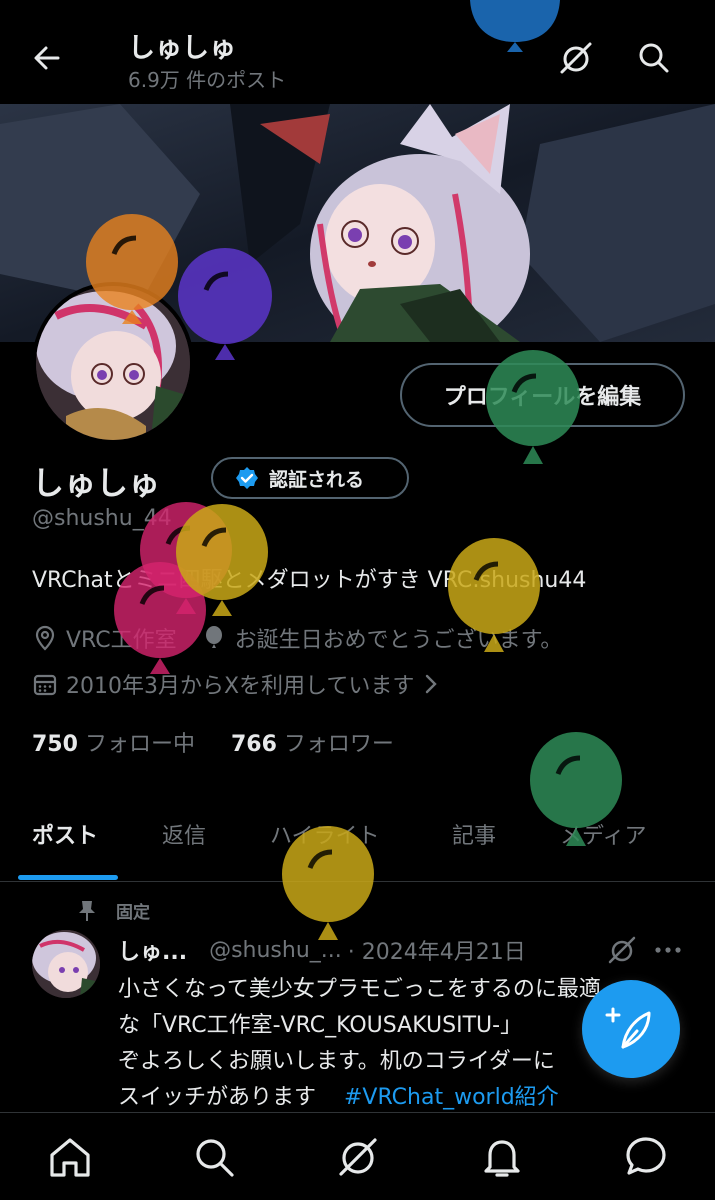 Image resolution: width=715 pixels, height=1200 pixels. Describe the element at coordinates (253, 744) in the screenshot. I see `followers-count: 766` at that location.